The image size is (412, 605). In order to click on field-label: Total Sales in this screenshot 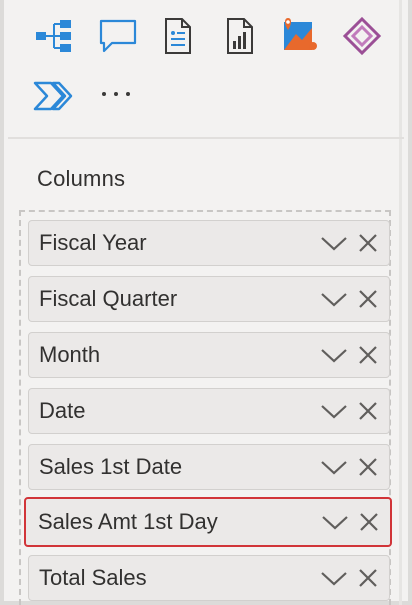, I will do `click(93, 577)`.